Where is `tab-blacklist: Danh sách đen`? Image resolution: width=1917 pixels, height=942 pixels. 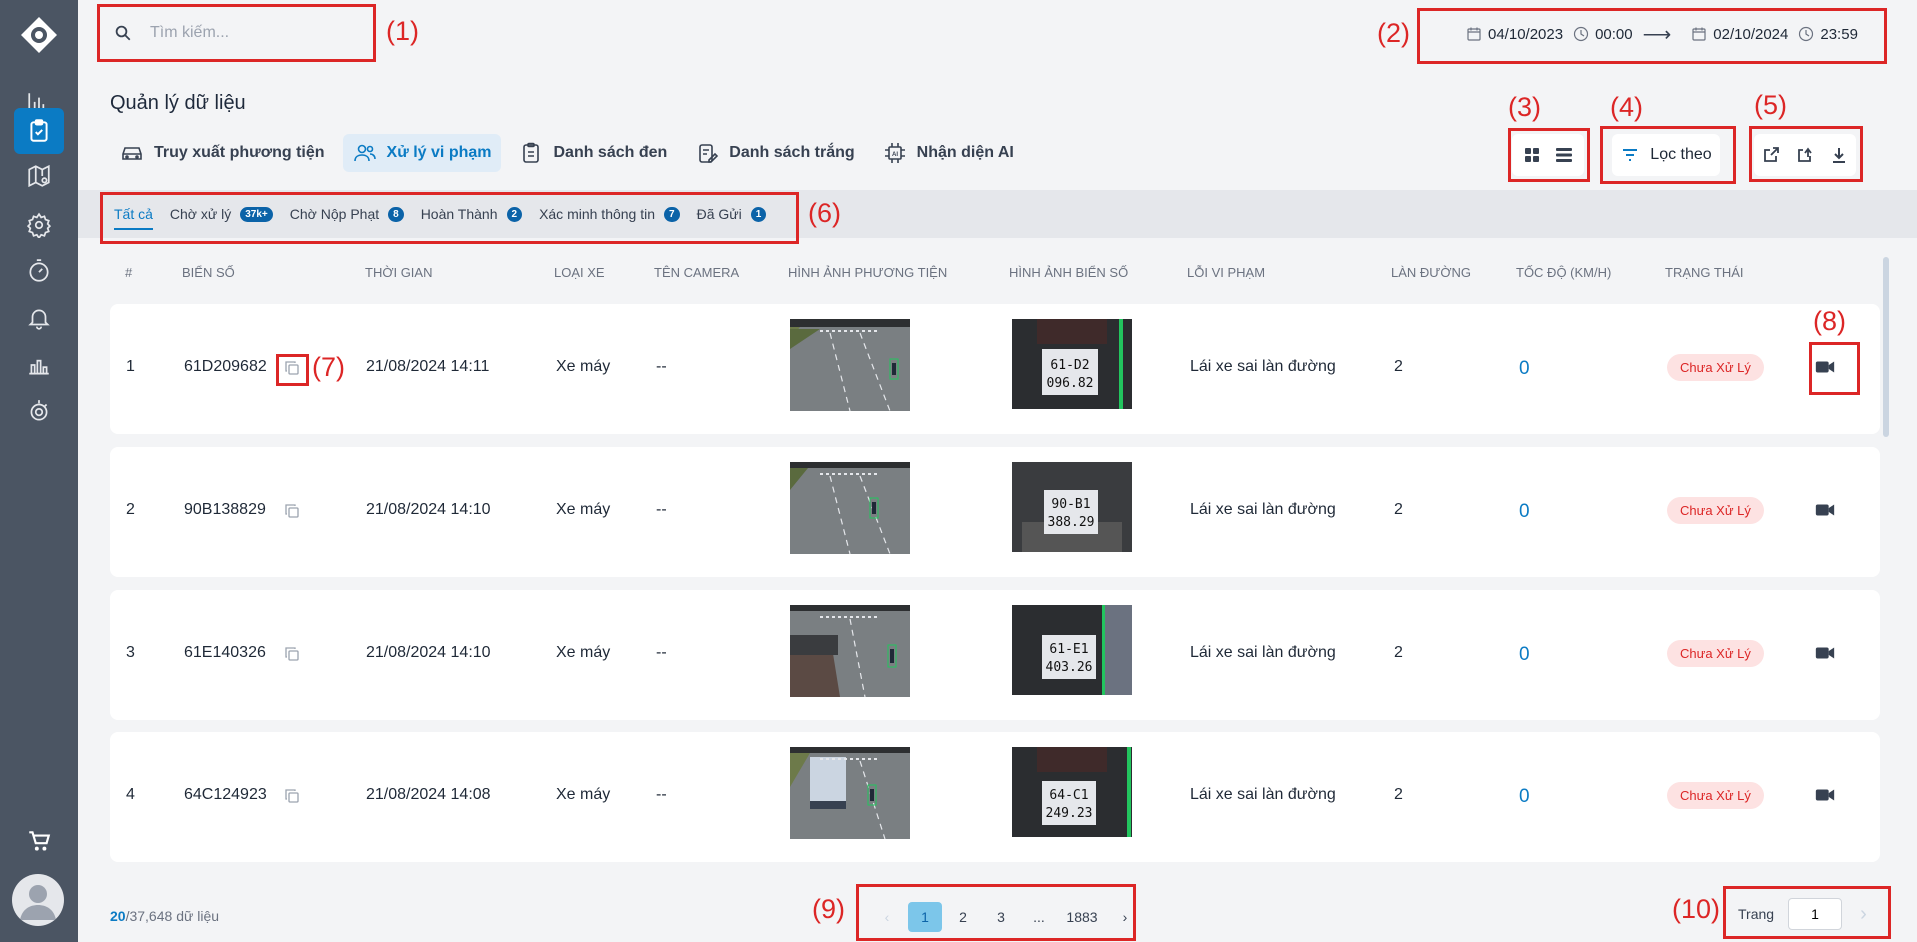 tab-blacklist: Danh sách đen is located at coordinates (593, 153).